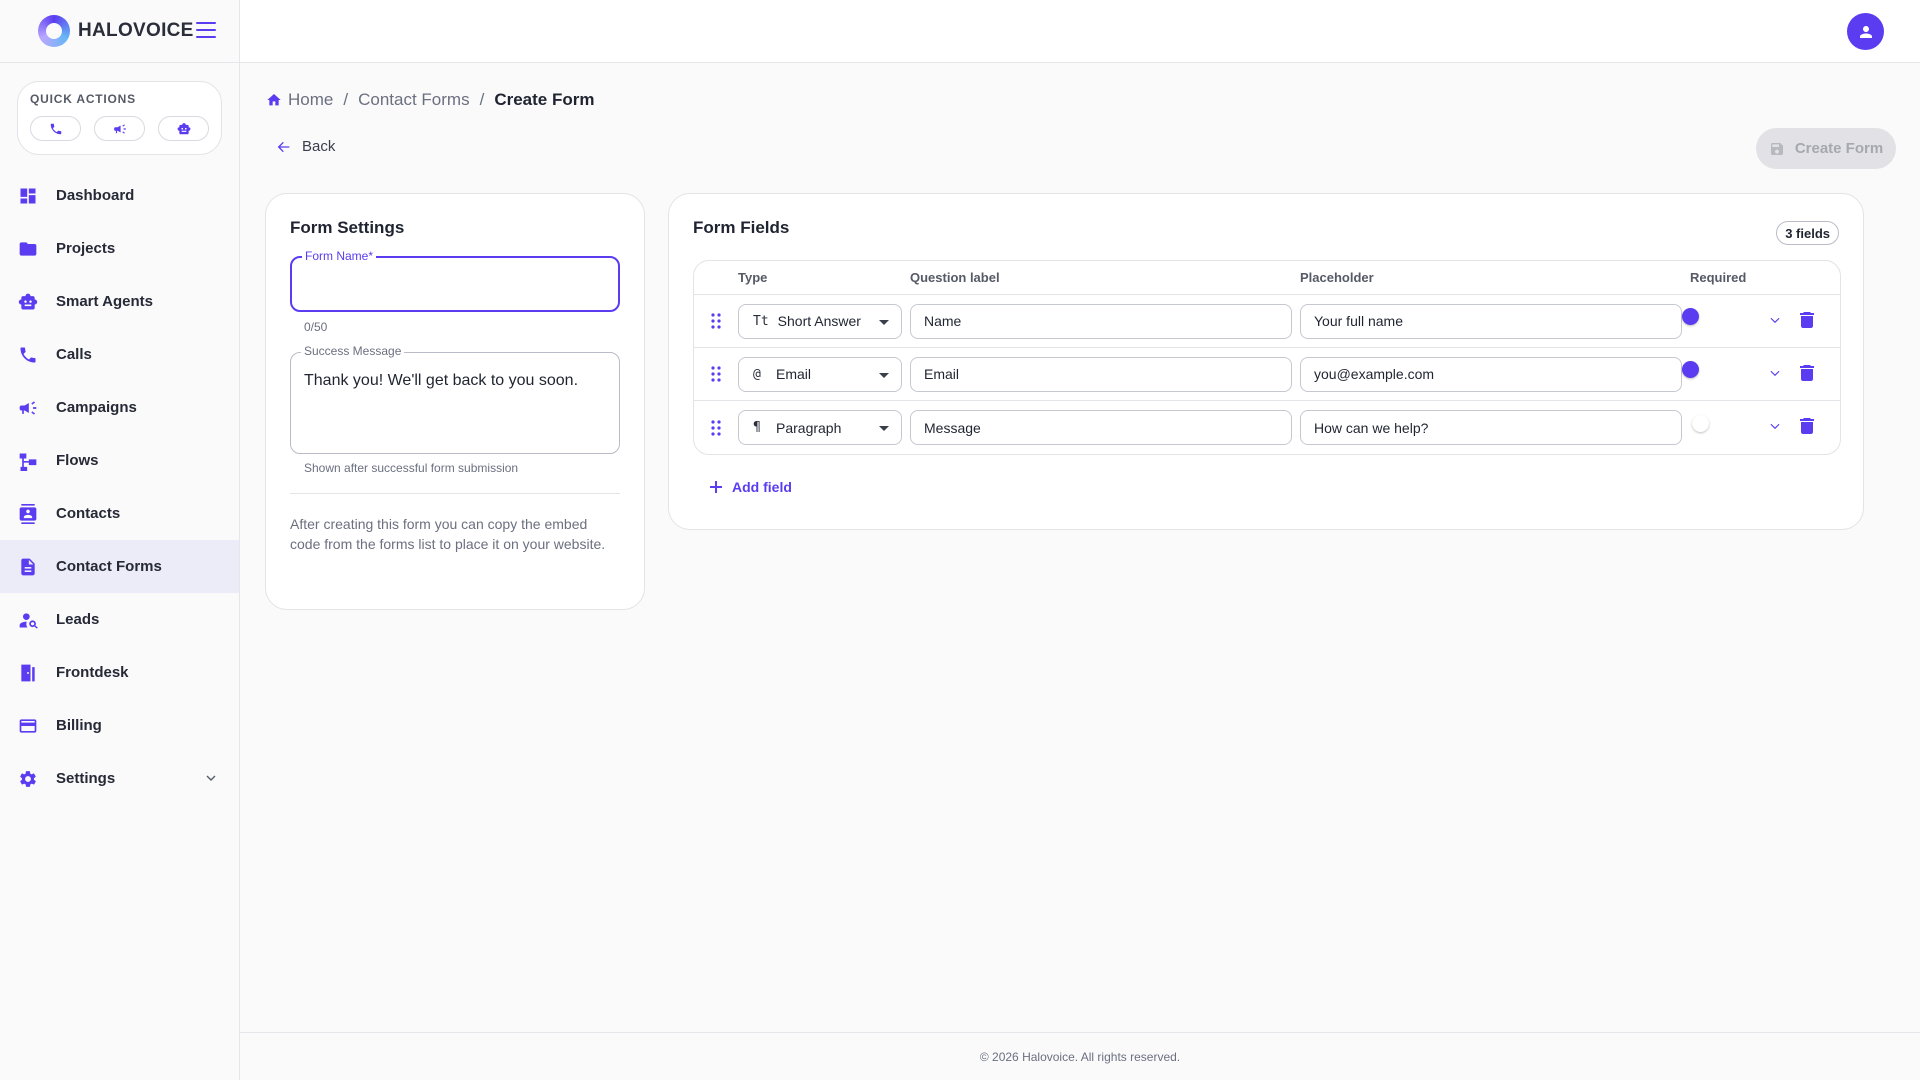 This screenshot has height=1080, width=1920. Describe the element at coordinates (316, 327) in the screenshot. I see `form-name-counter: 0/50` at that location.